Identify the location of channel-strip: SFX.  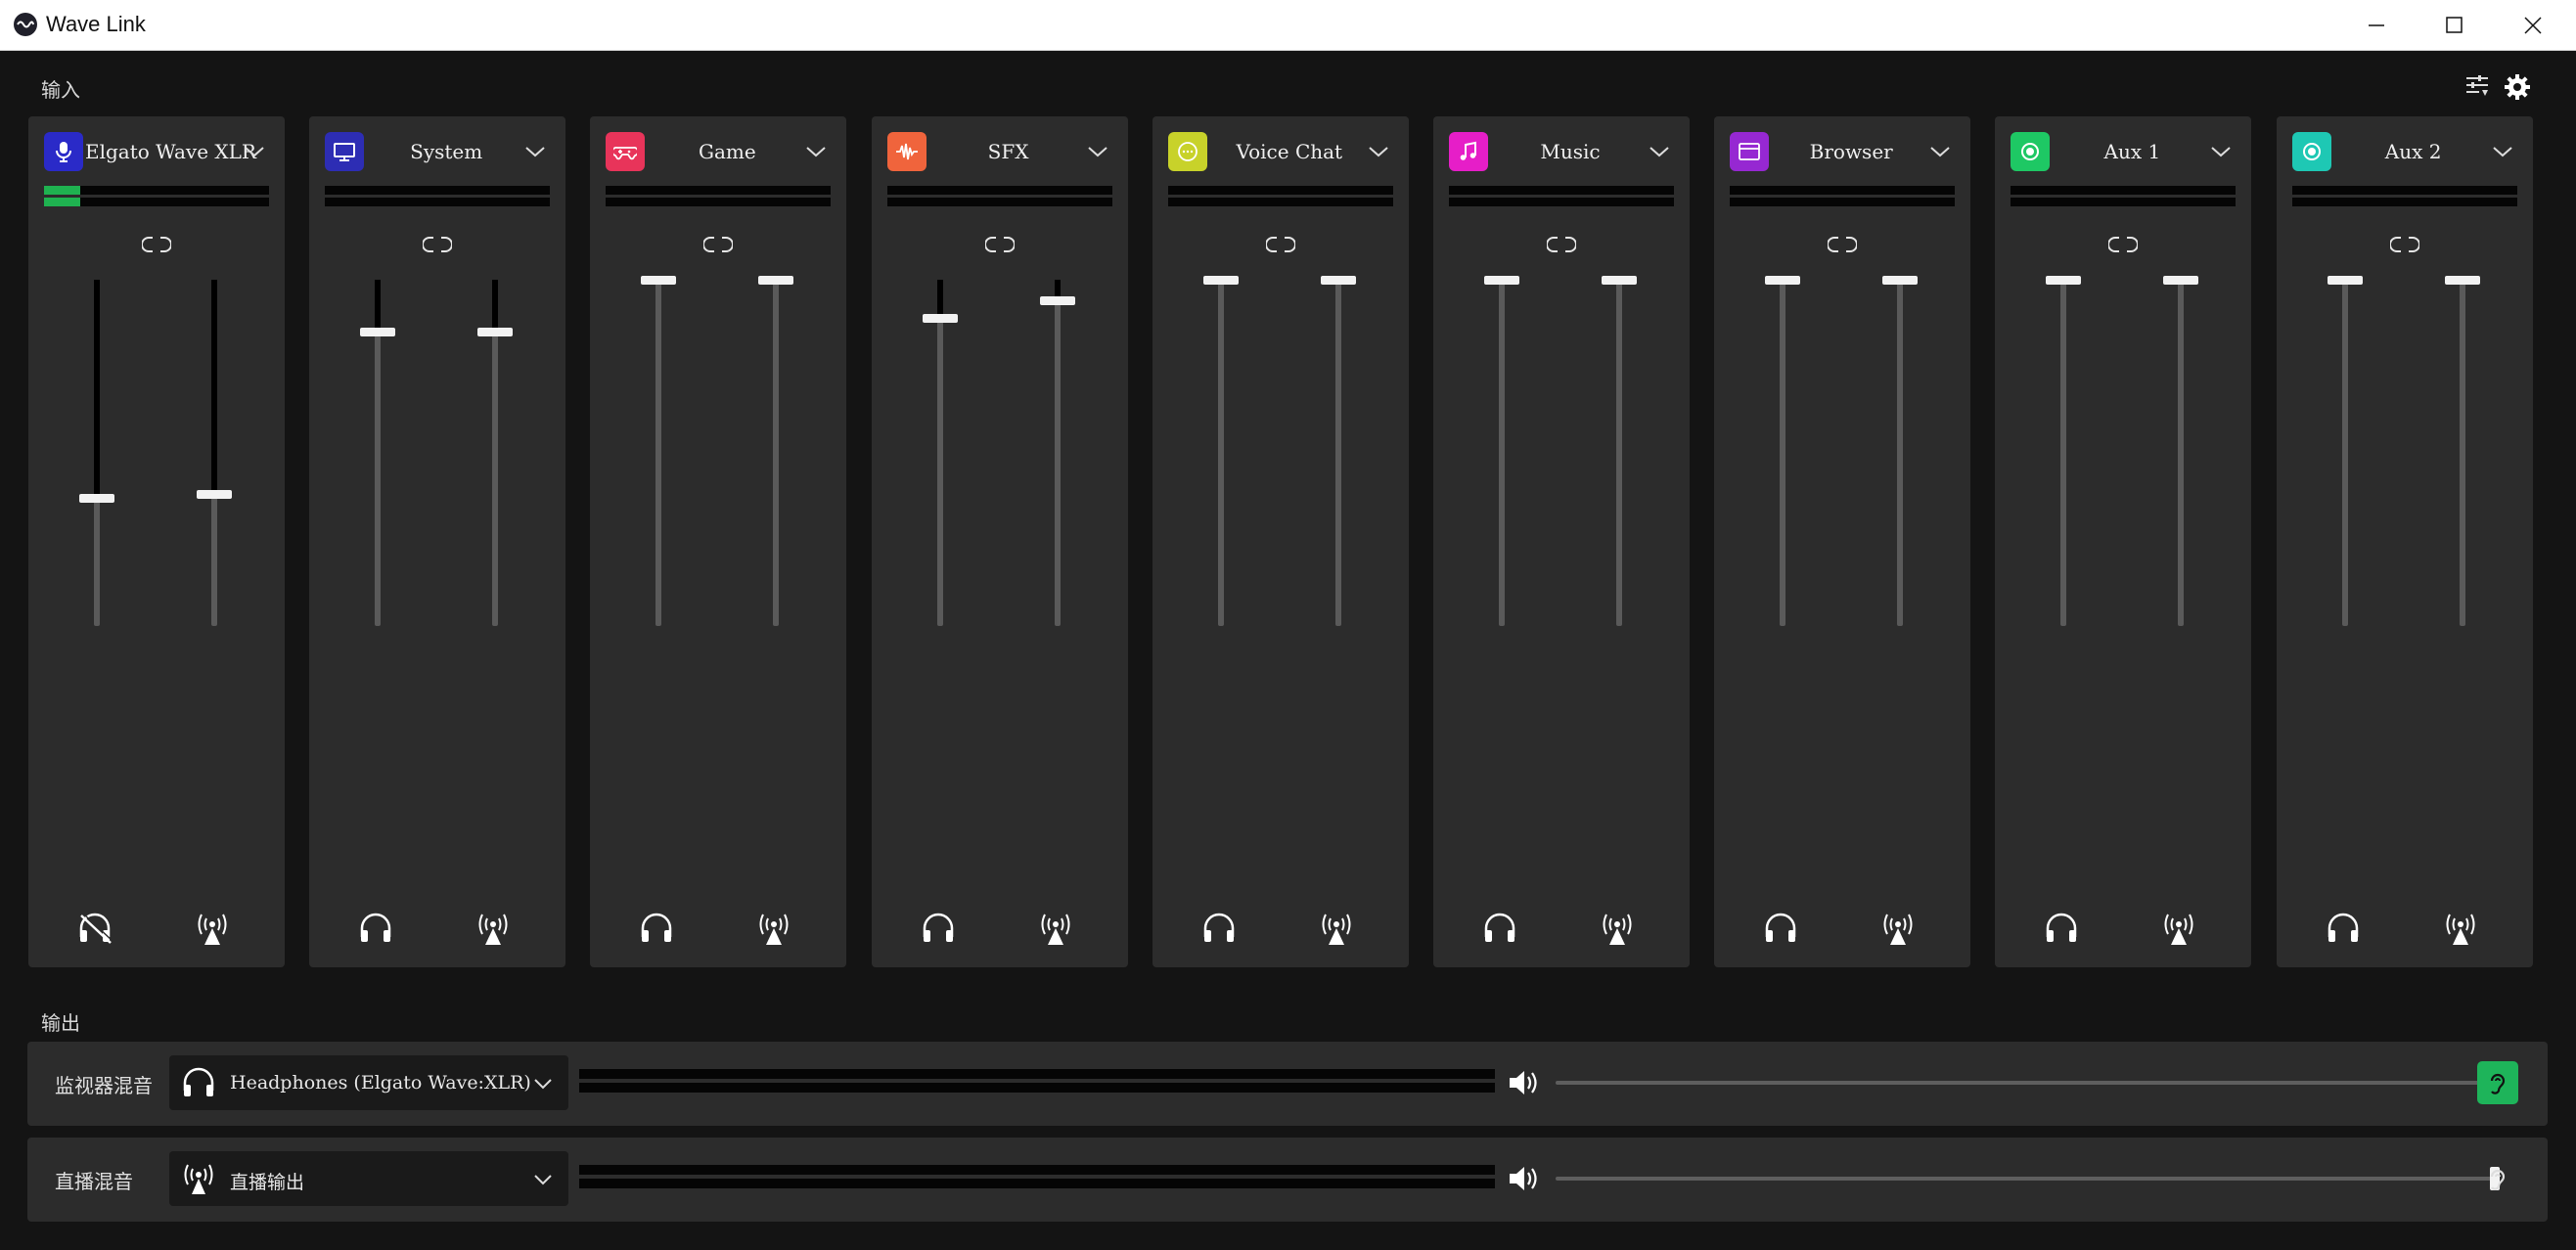
(999, 541).